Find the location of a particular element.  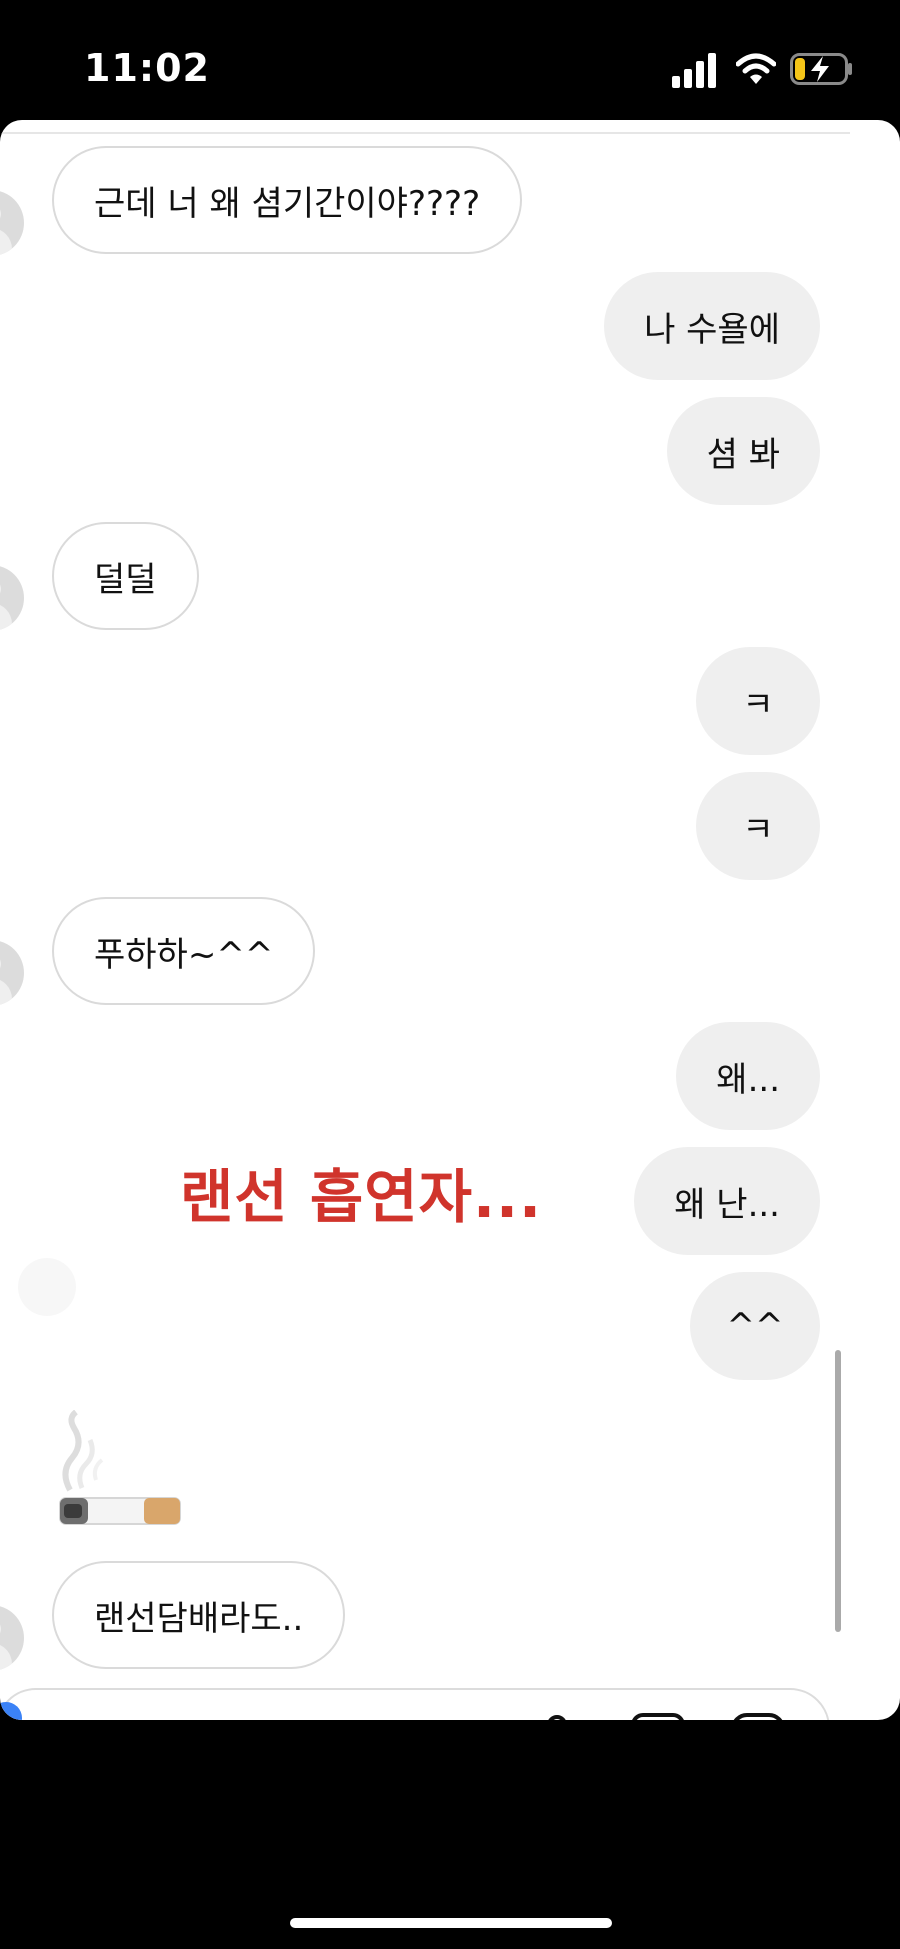

incoming-message: 덜덜 is located at coordinates (125, 576).